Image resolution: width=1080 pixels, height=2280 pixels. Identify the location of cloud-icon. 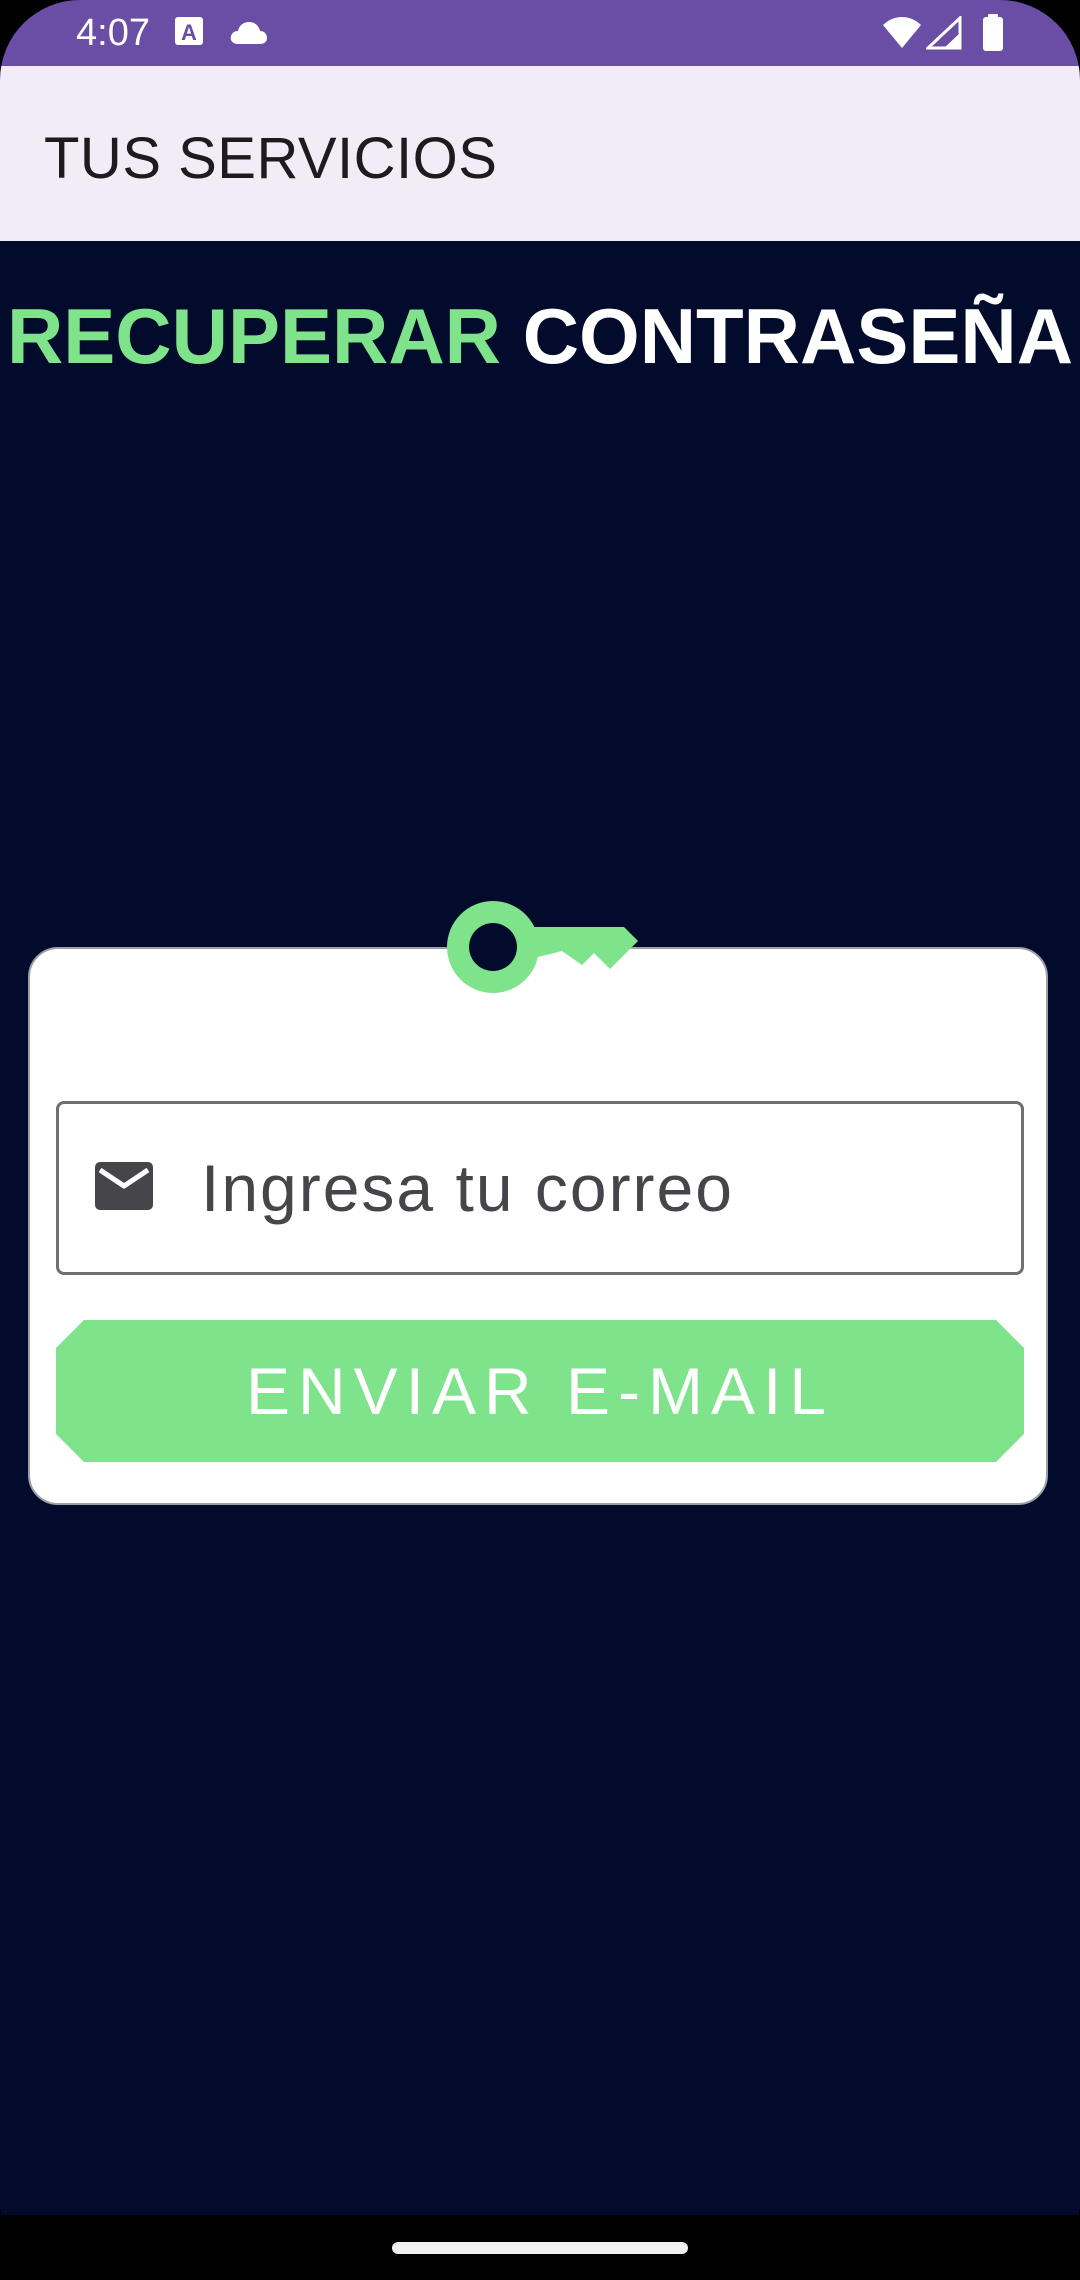
(248, 39).